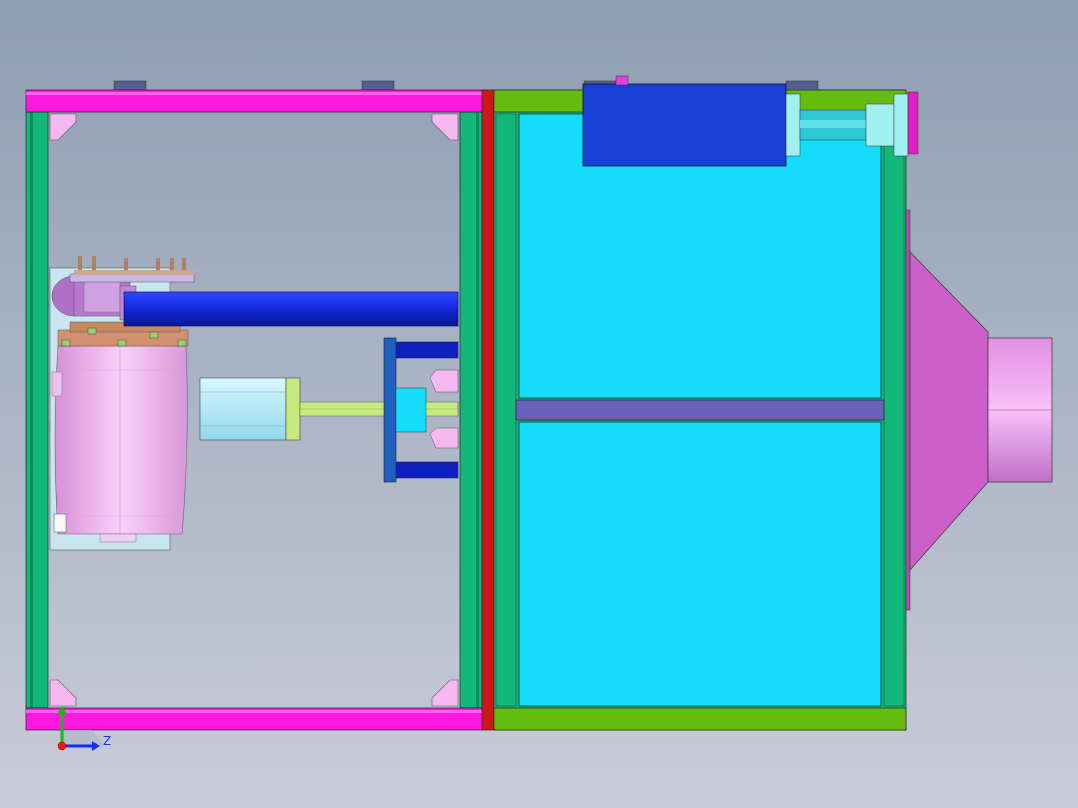 The image size is (1078, 808). I want to click on linear-guide-plate, so click(390, 410).